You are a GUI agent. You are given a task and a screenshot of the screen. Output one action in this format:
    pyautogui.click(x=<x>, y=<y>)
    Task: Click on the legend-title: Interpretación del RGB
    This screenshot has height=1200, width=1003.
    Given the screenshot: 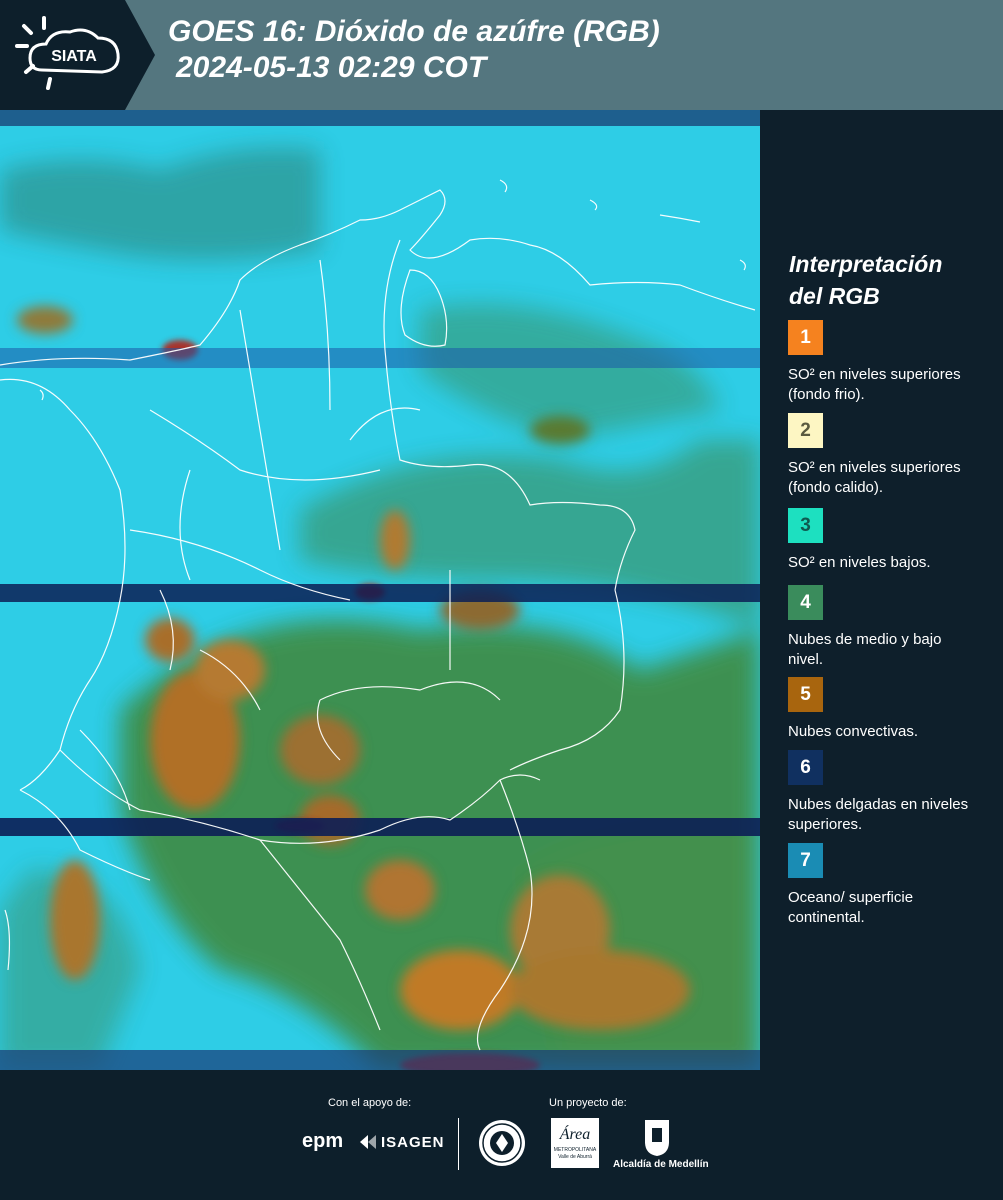 What is the action you would take?
    pyautogui.click(x=866, y=280)
    